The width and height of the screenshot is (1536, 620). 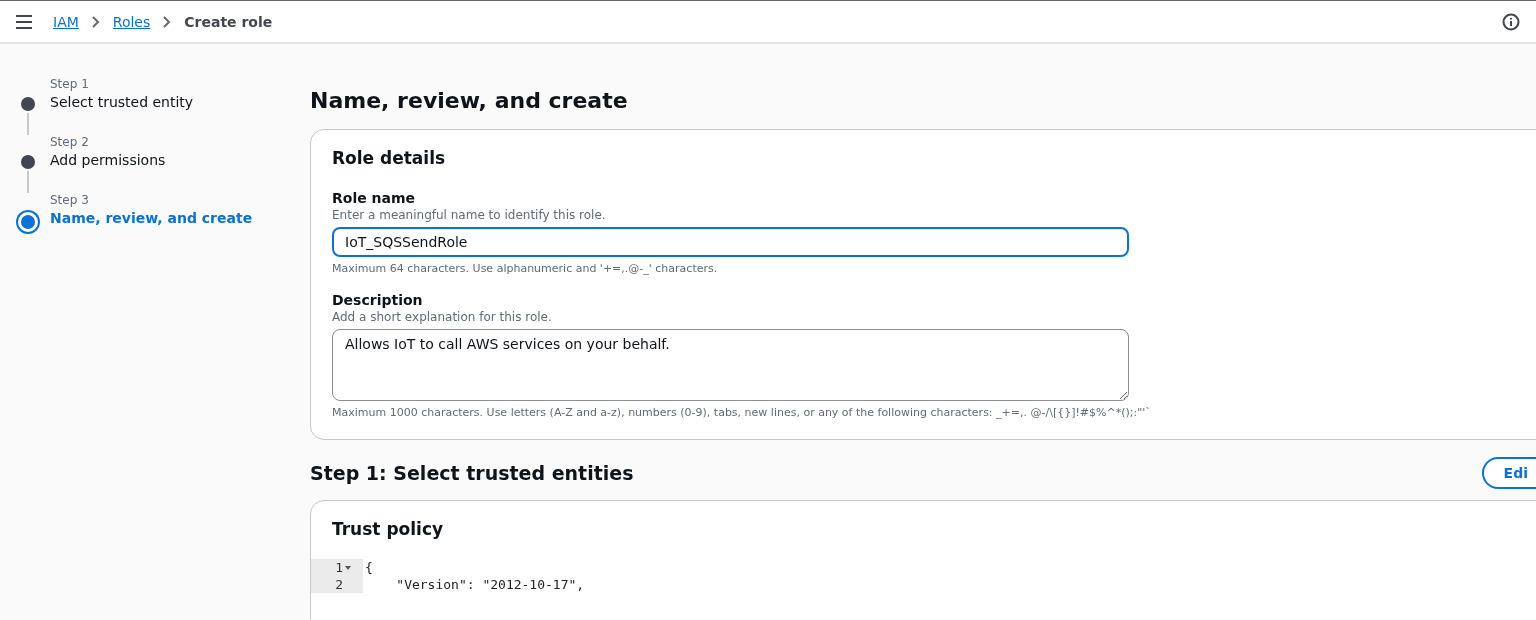 I want to click on line-number: 2, so click(x=339, y=584).